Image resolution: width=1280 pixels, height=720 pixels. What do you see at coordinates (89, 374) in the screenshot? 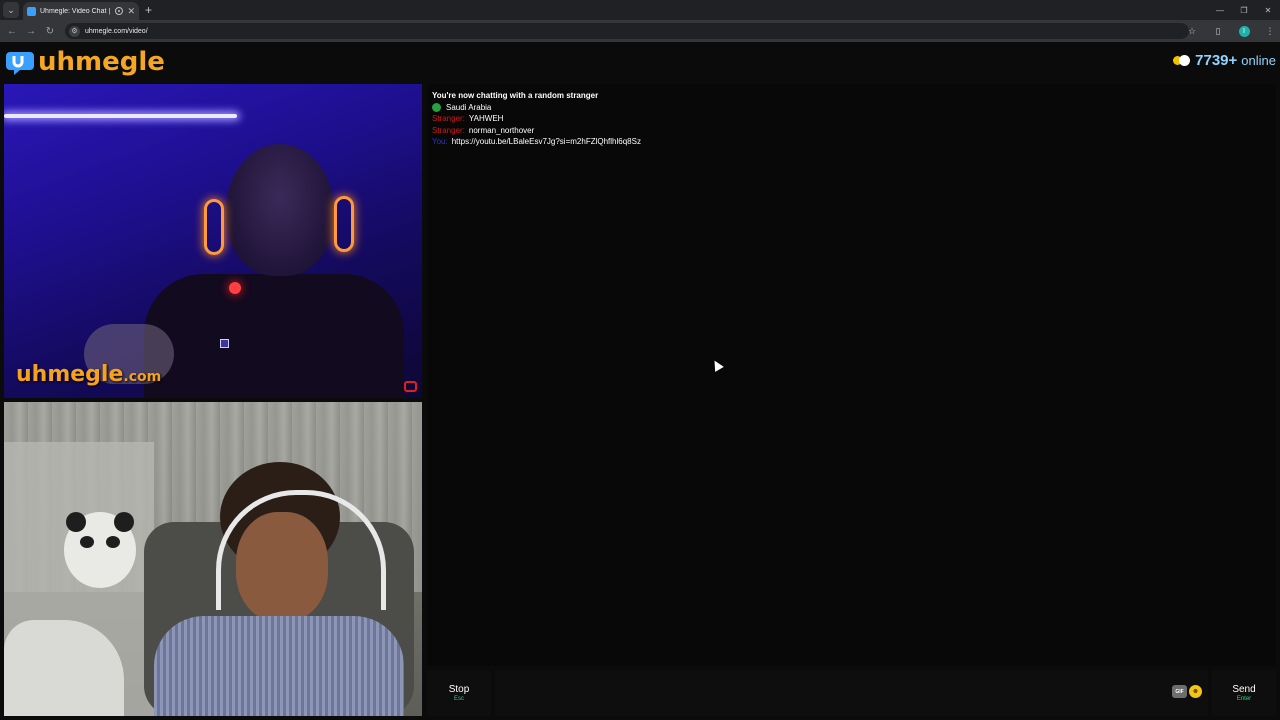
I see `video-watermark: uhmegle.com` at bounding box center [89, 374].